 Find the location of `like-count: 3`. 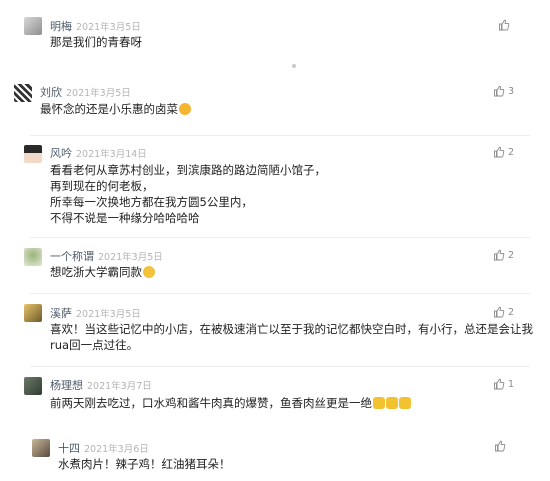

like-count: 3 is located at coordinates (510, 91).